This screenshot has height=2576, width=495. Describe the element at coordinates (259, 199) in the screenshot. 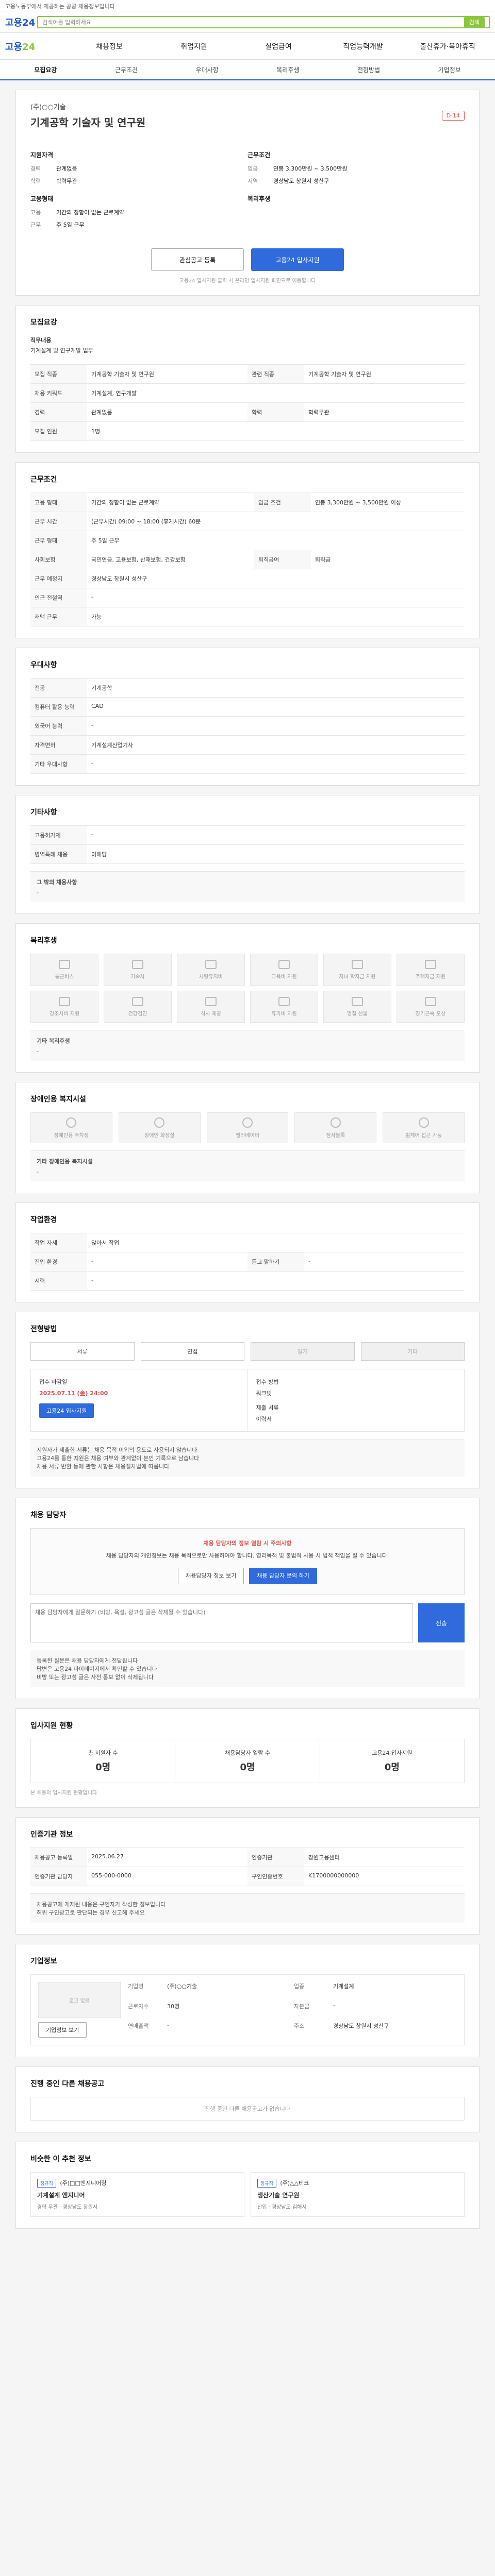

I see `summary-welfare-title: 복리후생` at that location.